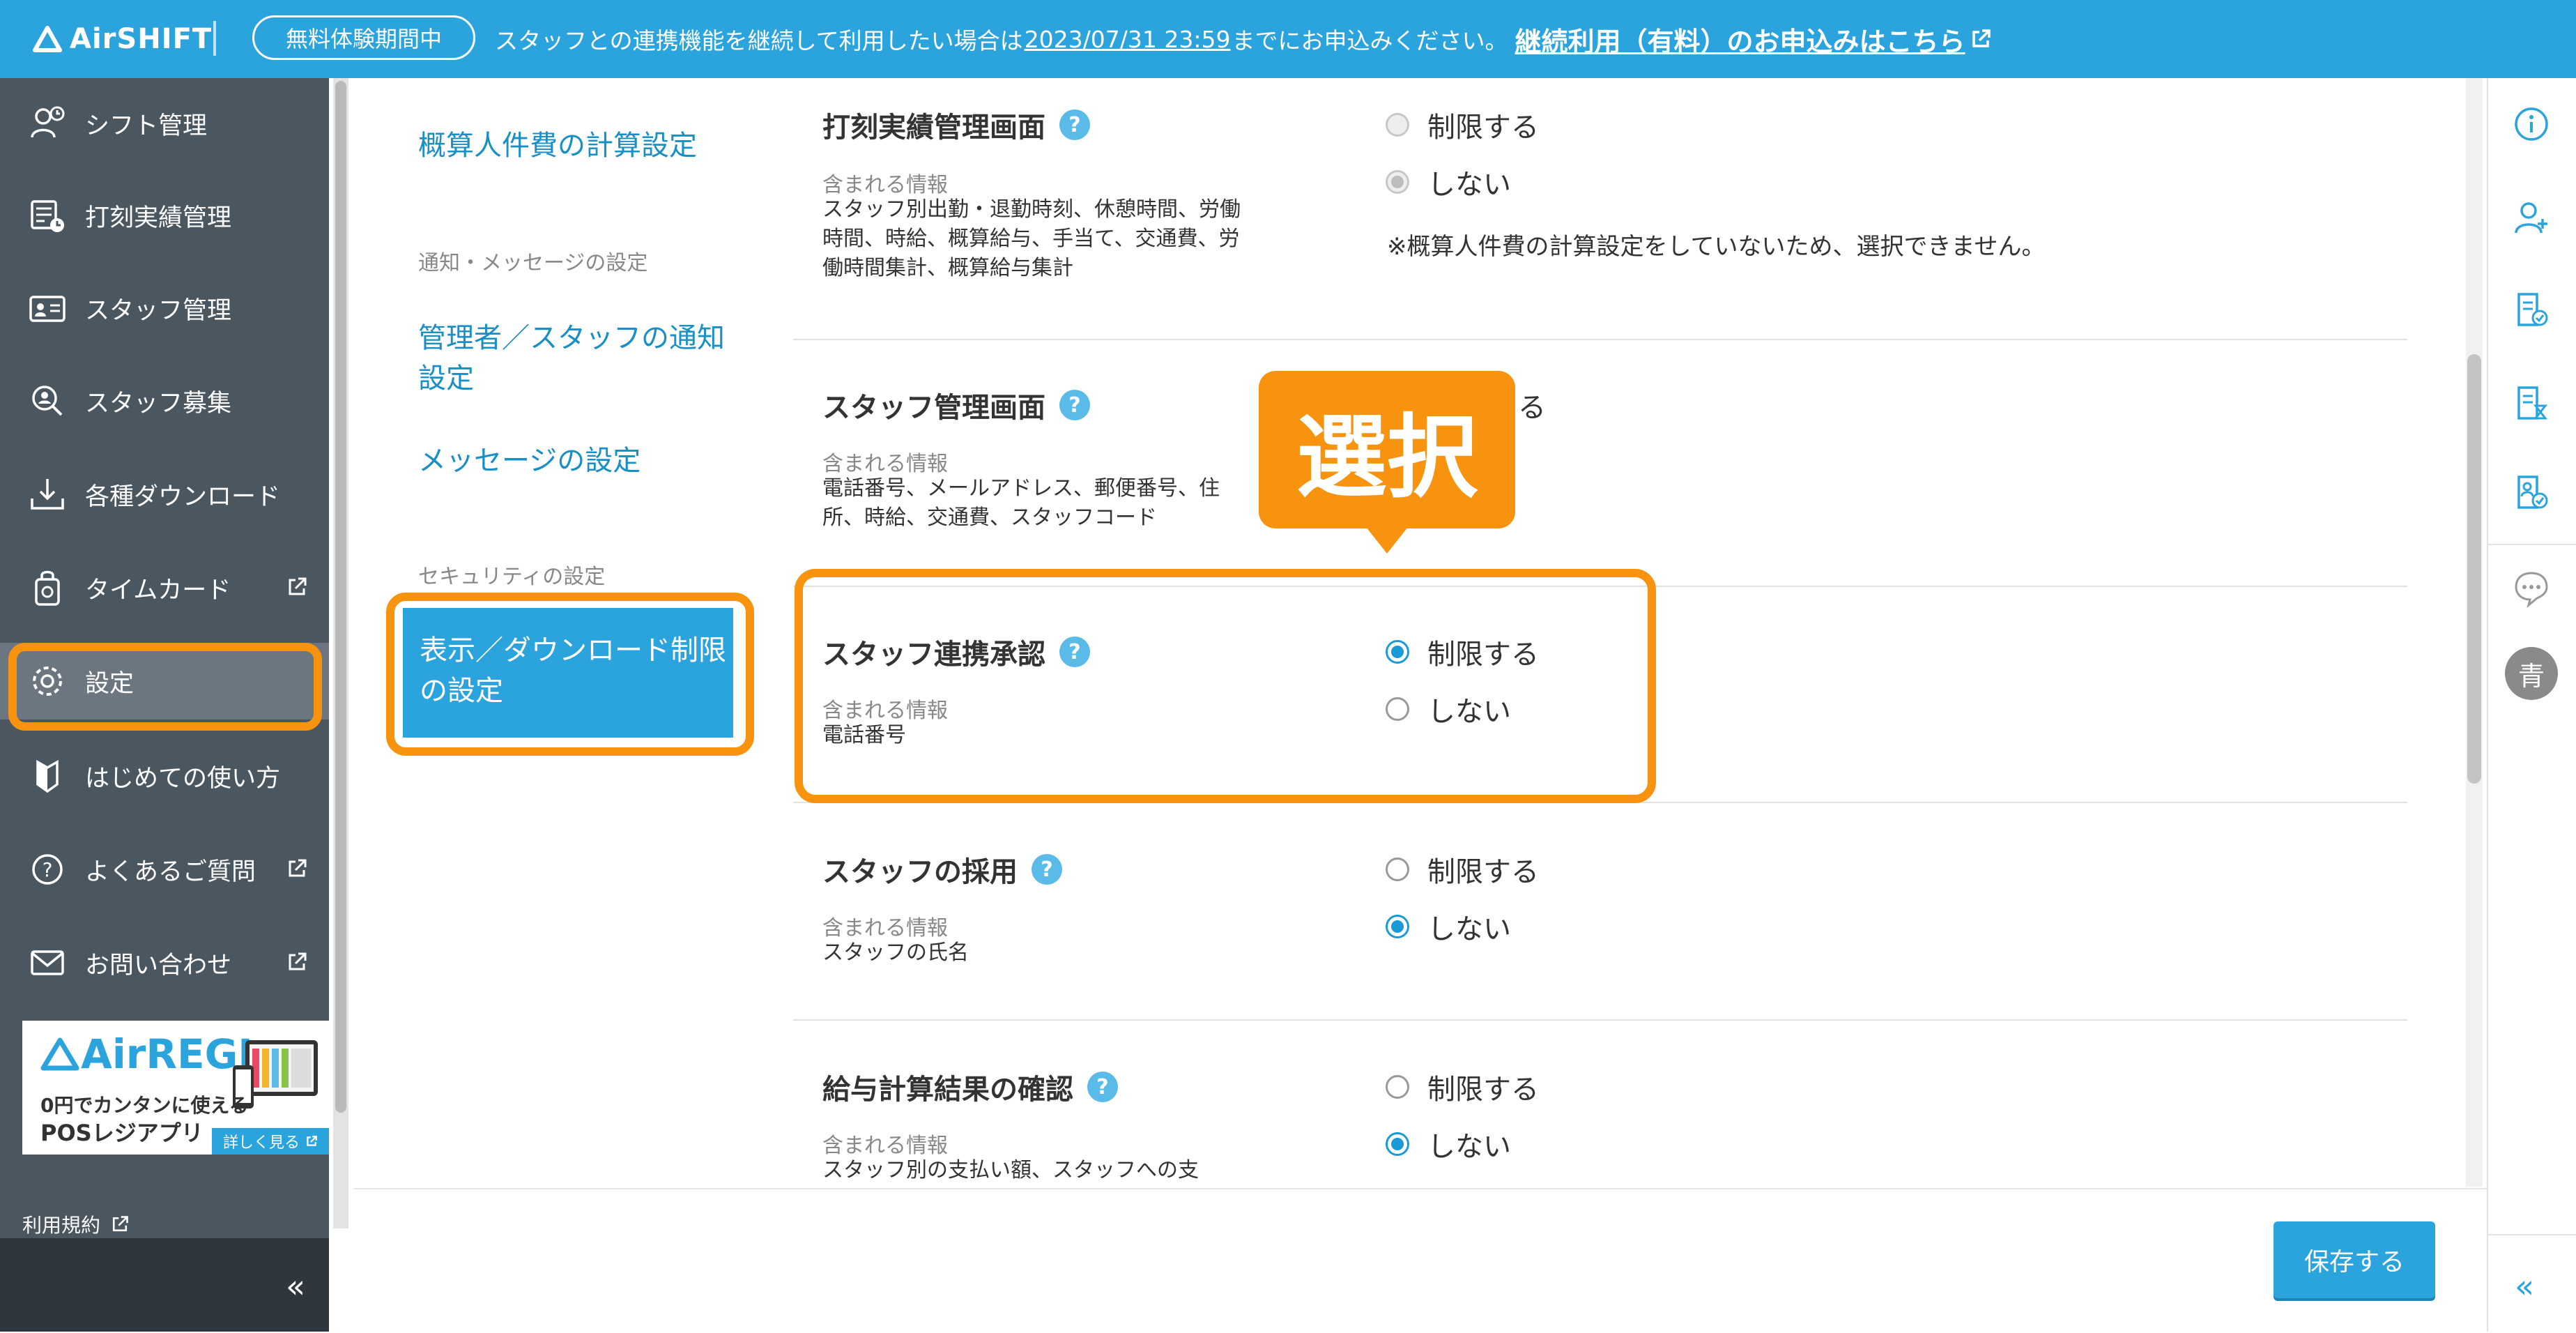  What do you see at coordinates (933, 408) in the screenshot?
I see `row-title-text: スタッフ管理画面` at bounding box center [933, 408].